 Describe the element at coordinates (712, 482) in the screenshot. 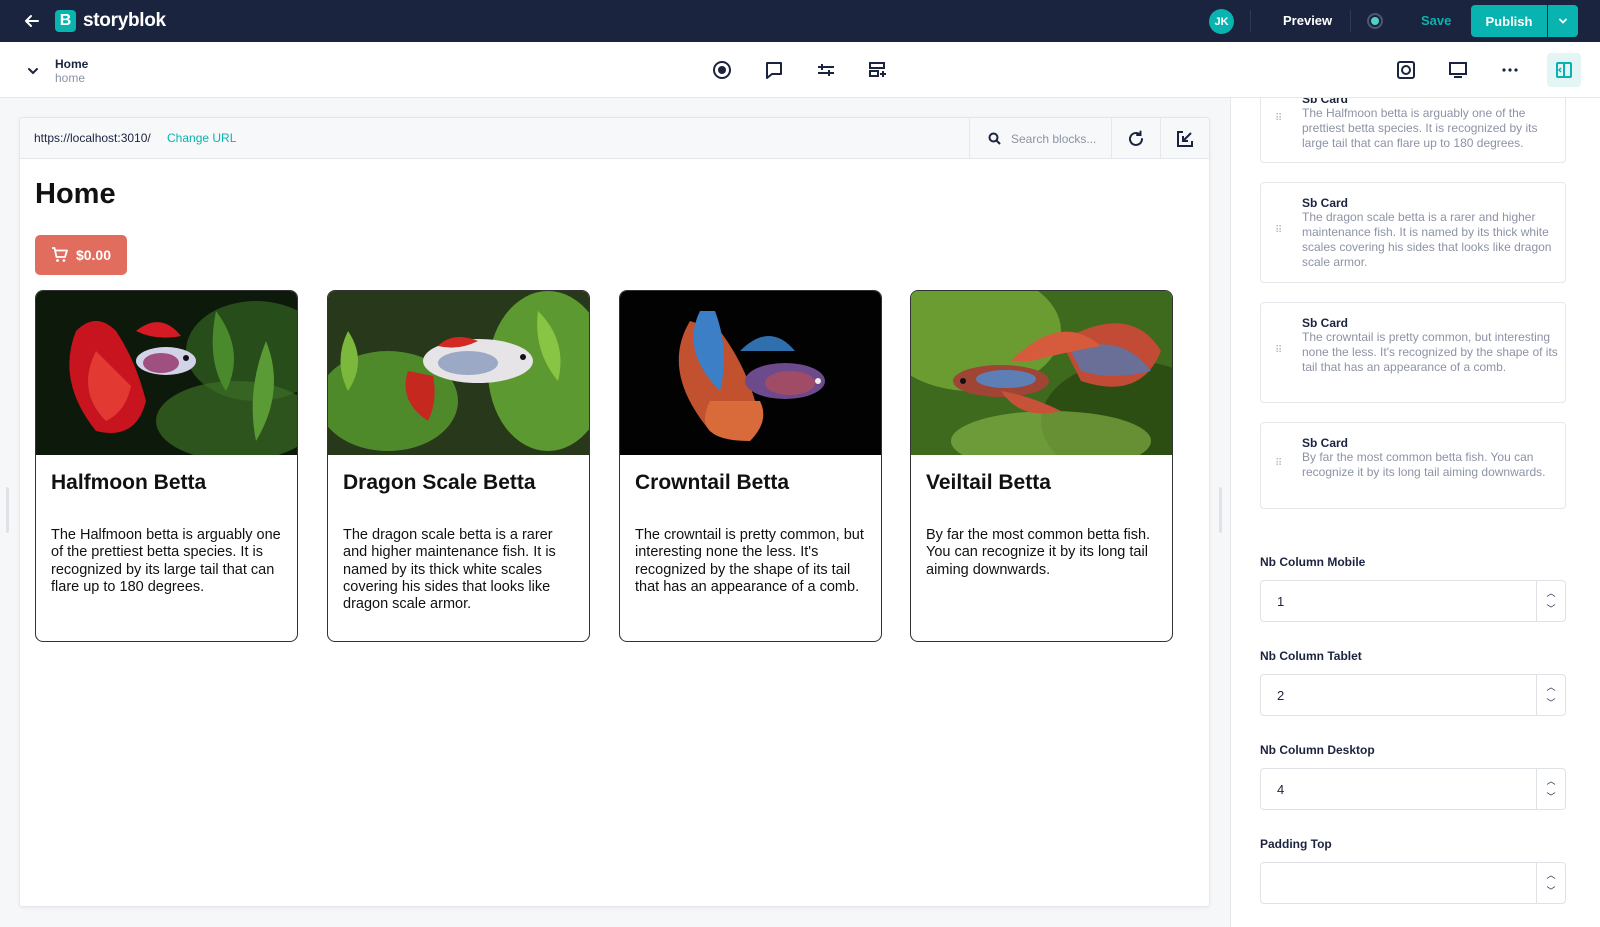

I see `card-title: Crowntail Betta` at that location.